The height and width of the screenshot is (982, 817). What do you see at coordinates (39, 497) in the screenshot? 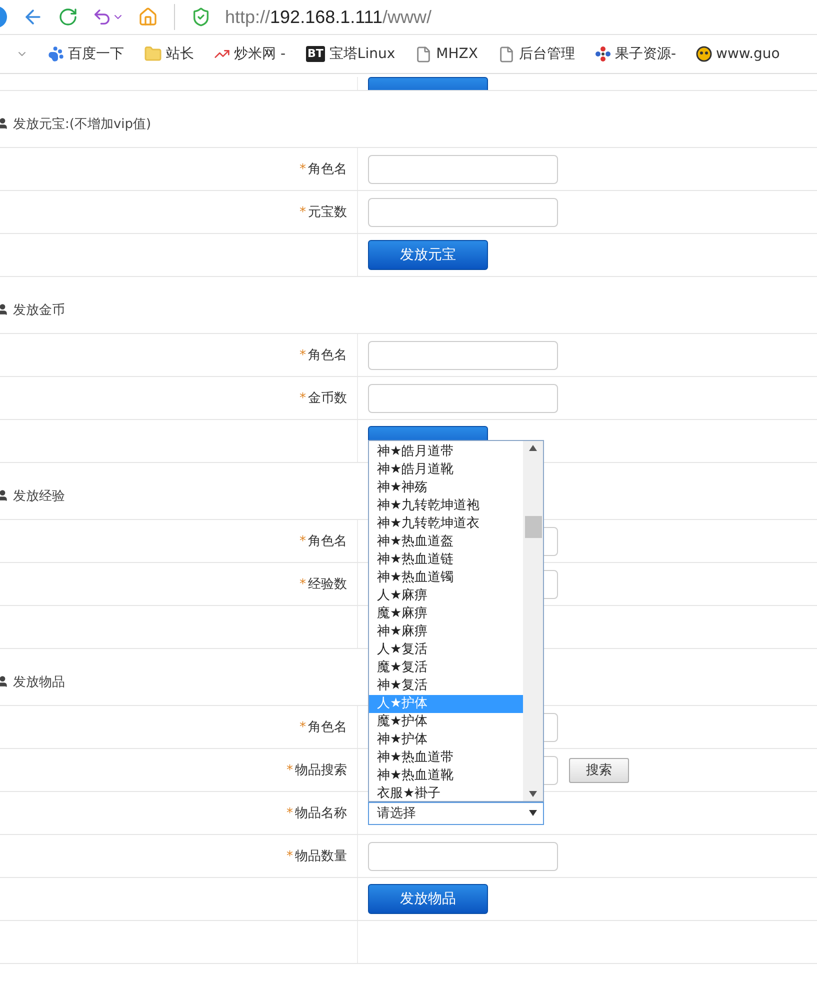
I see `section-title: 发放经验` at bounding box center [39, 497].